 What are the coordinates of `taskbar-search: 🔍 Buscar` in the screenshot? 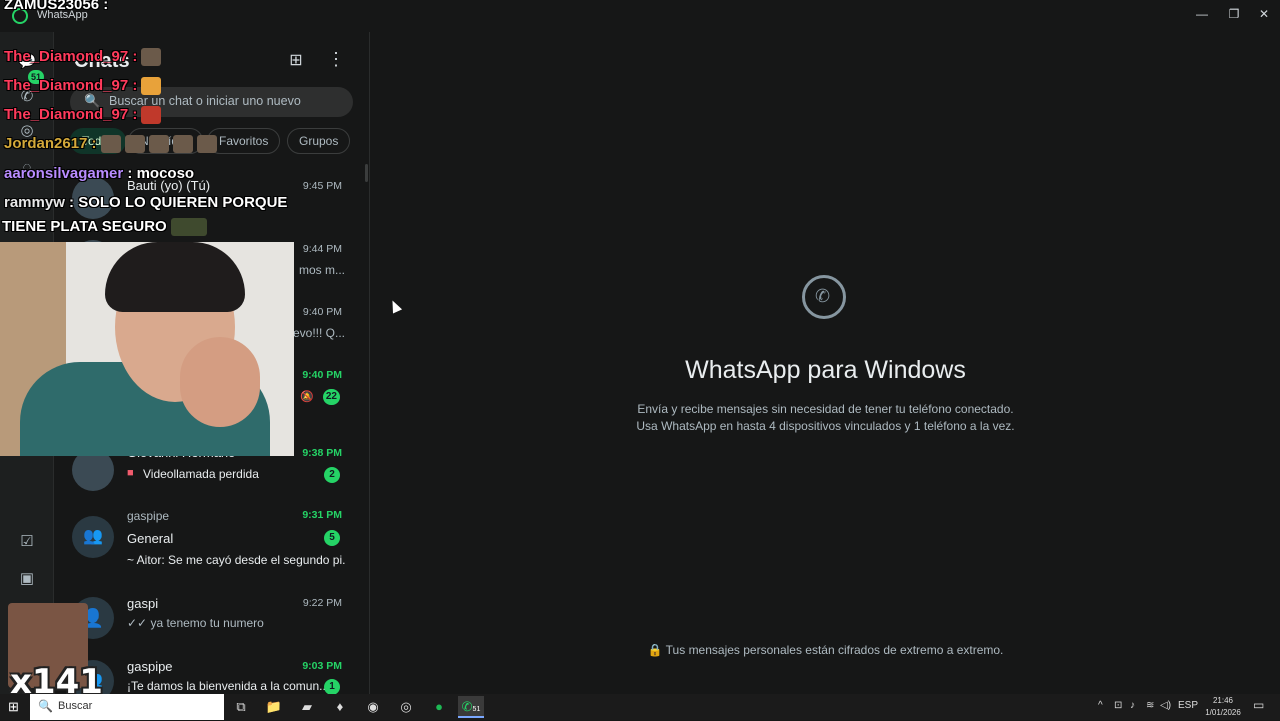 It's located at (127, 707).